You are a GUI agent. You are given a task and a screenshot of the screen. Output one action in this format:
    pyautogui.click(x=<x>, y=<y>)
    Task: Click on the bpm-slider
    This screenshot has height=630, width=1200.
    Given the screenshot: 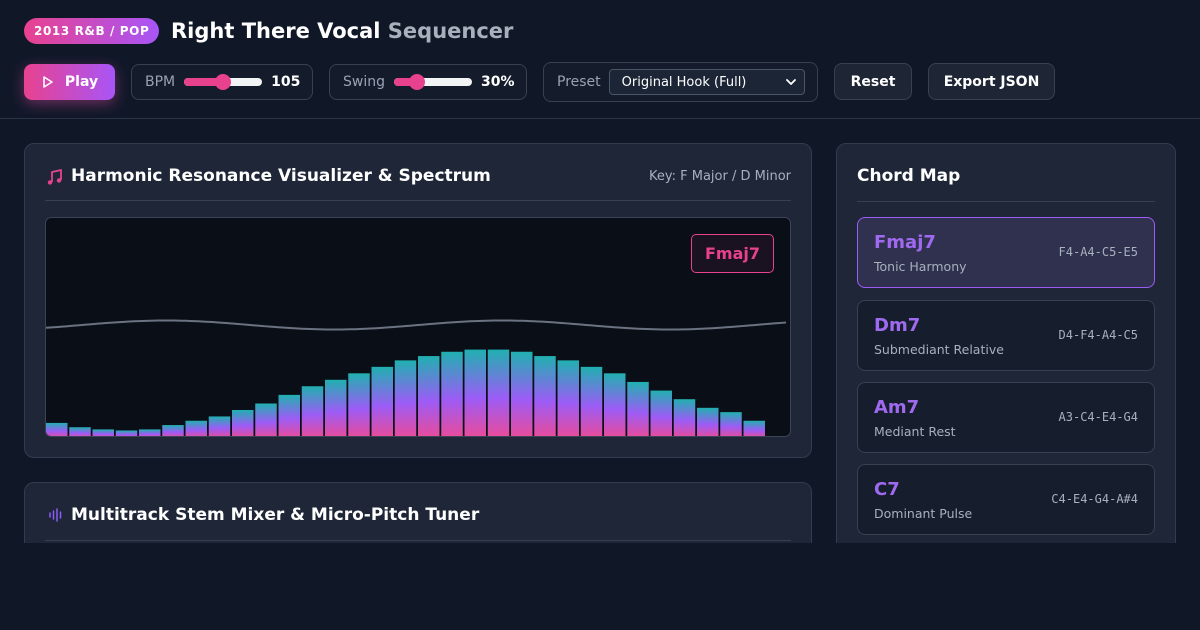 What is the action you would take?
    pyautogui.click(x=223, y=82)
    